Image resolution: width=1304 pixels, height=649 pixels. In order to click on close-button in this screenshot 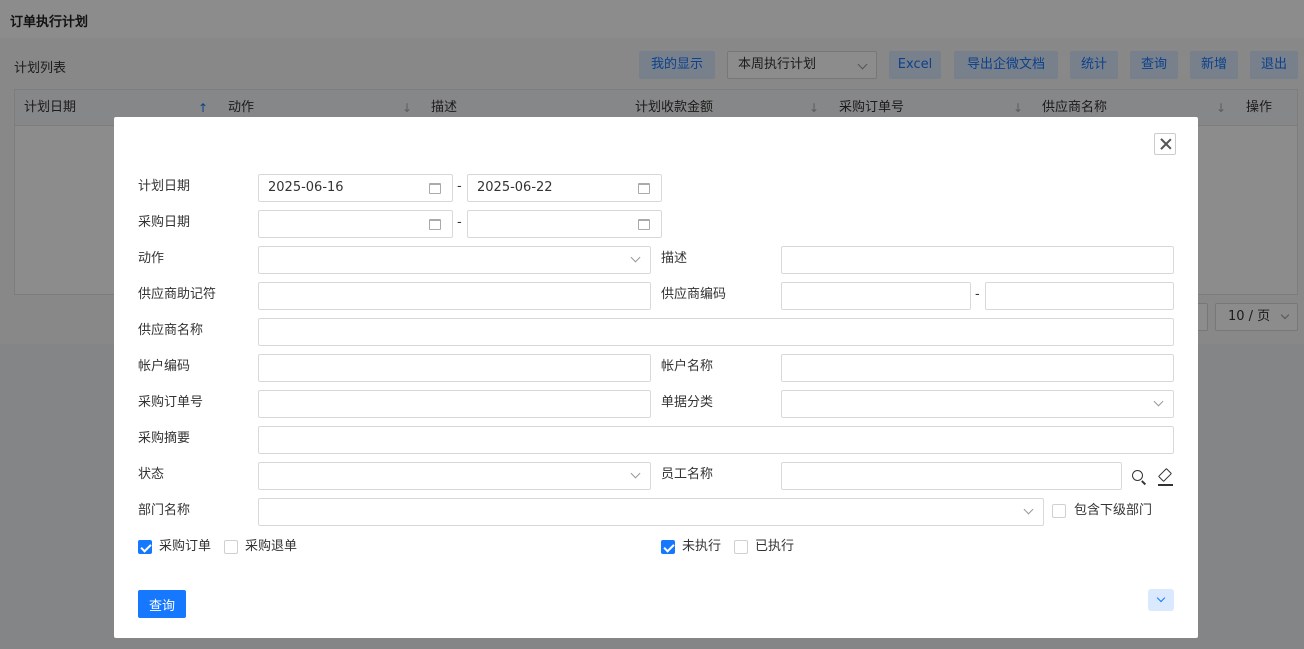, I will do `click(1165, 144)`.